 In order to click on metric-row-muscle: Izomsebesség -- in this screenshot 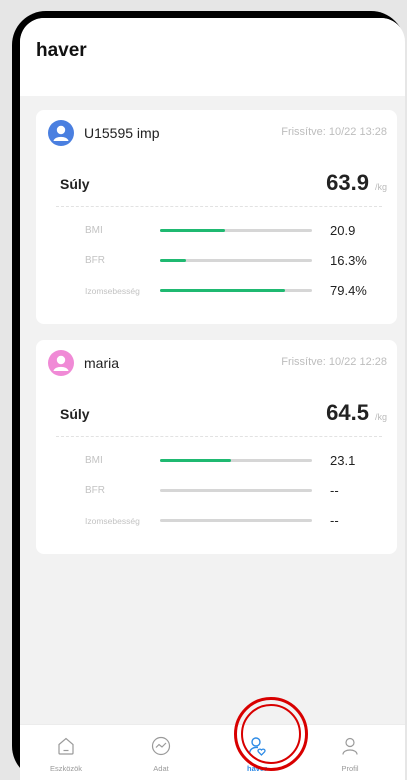, I will do `click(216, 522)`.